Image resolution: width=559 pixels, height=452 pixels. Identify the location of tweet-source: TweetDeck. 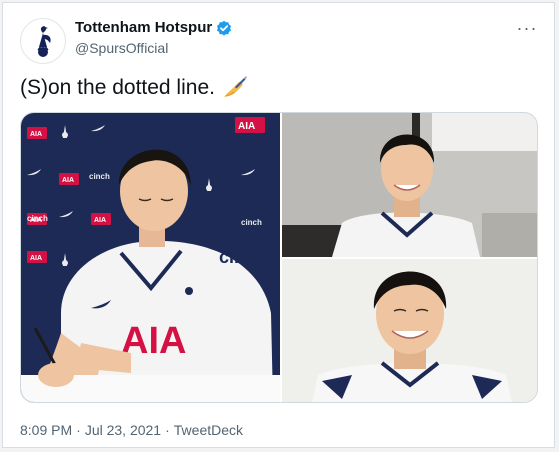
(208, 430).